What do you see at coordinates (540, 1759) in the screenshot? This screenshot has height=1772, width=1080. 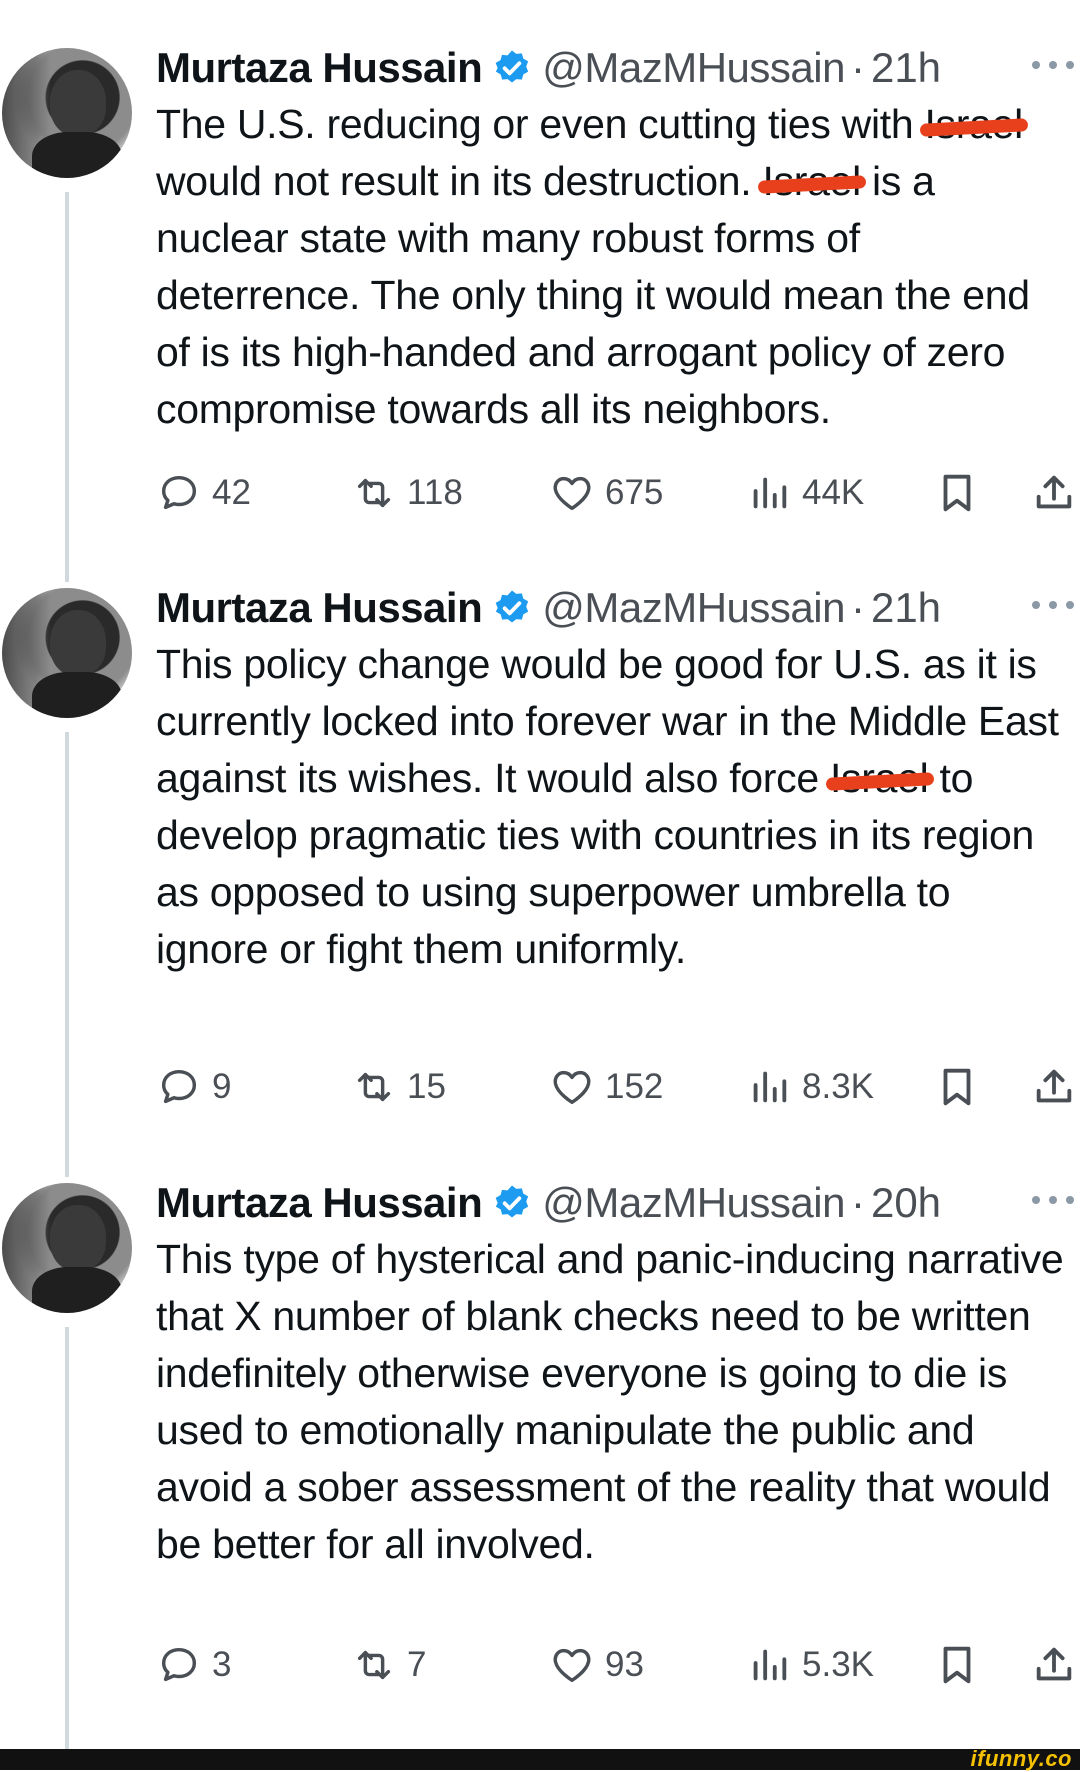 I see `watermark-bar` at bounding box center [540, 1759].